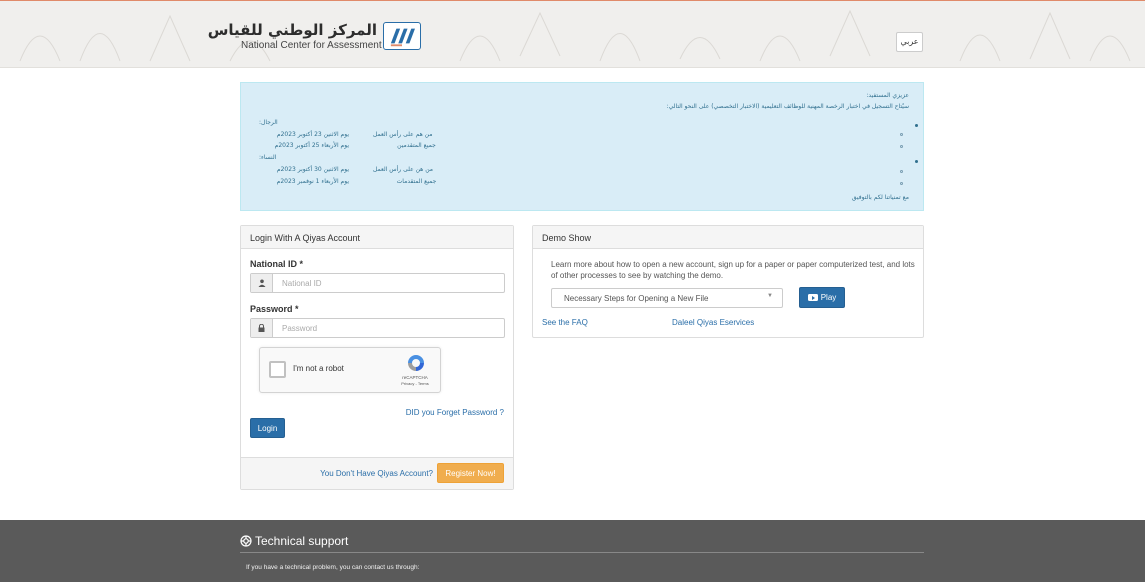  I want to click on national-id-label-text: National ID, so click(274, 264).